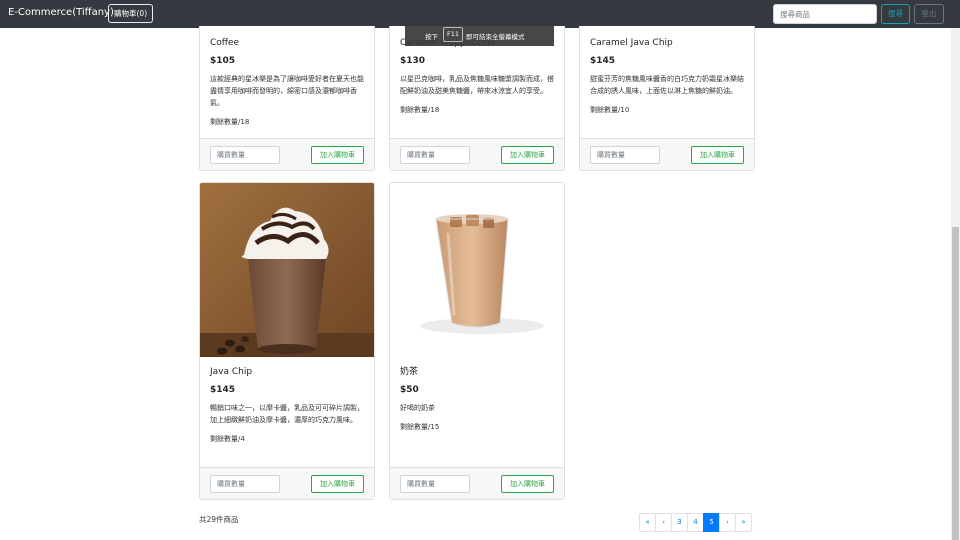 This screenshot has height=540, width=960. I want to click on notice-prefix: 按下, so click(431, 37).